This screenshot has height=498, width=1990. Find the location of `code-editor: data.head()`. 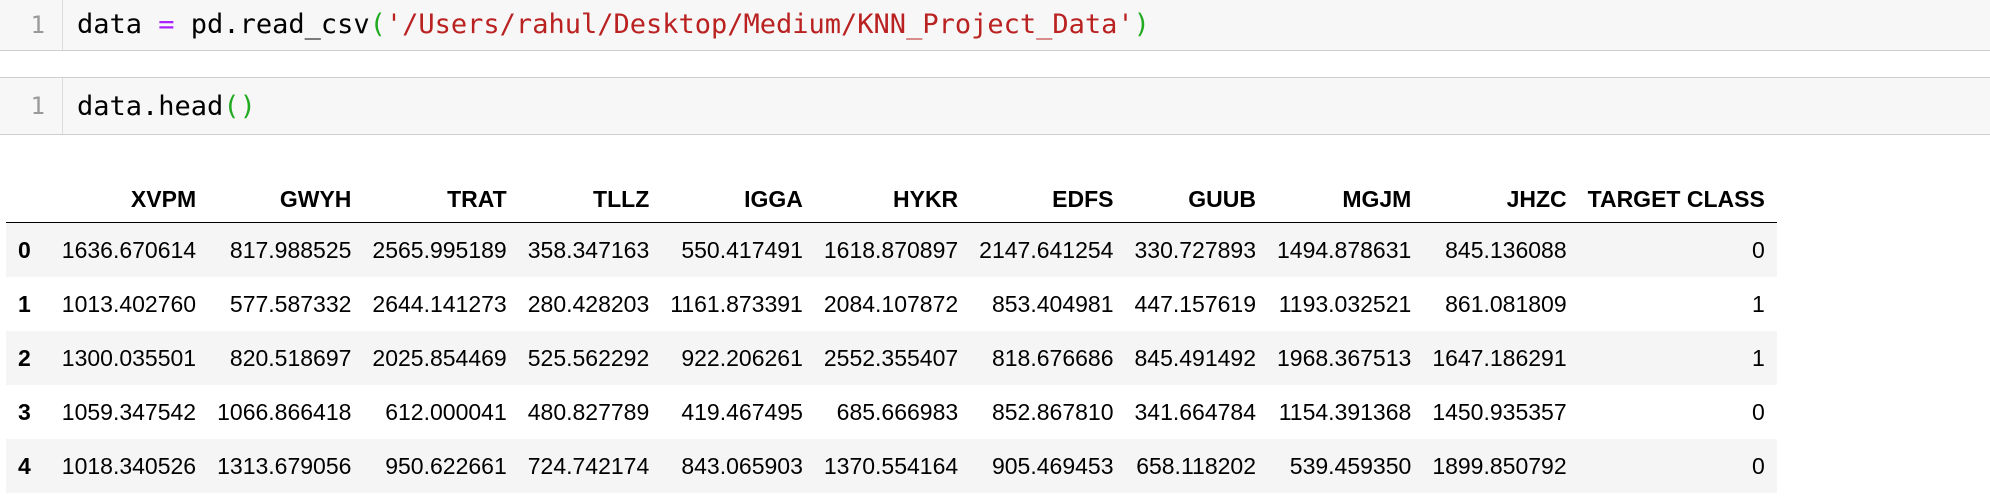

code-editor: data.head() is located at coordinates (166, 106).